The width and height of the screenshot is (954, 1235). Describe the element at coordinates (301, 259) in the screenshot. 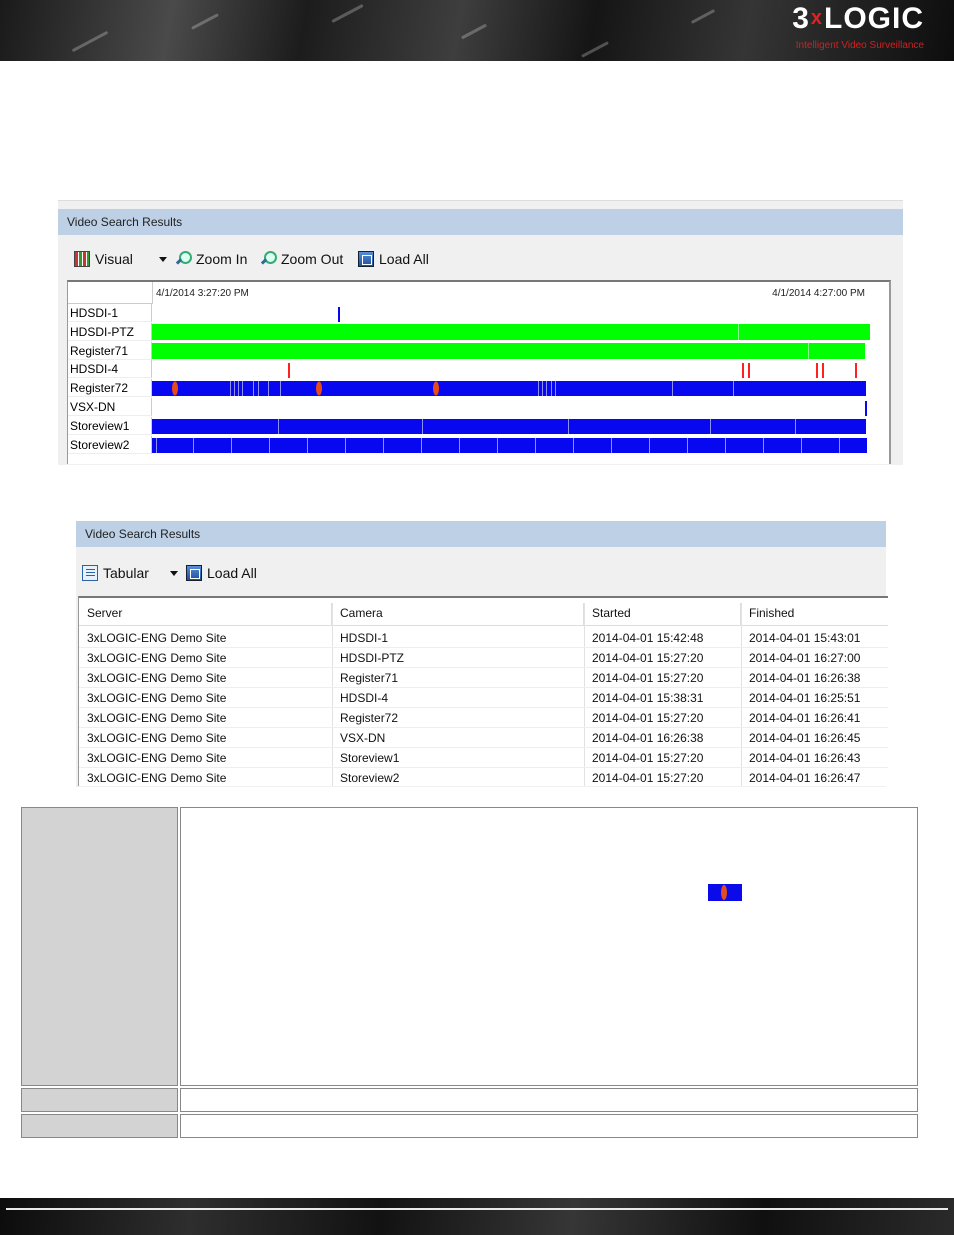

I see `zoom-out-button: Zoom Out` at that location.